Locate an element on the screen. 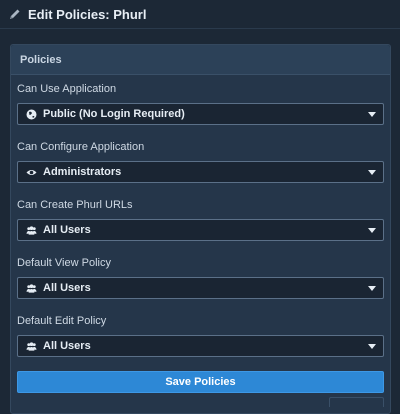 Image resolution: width=400 pixels, height=414 pixels. select-value: Public (No Login Required) is located at coordinates (114, 114).